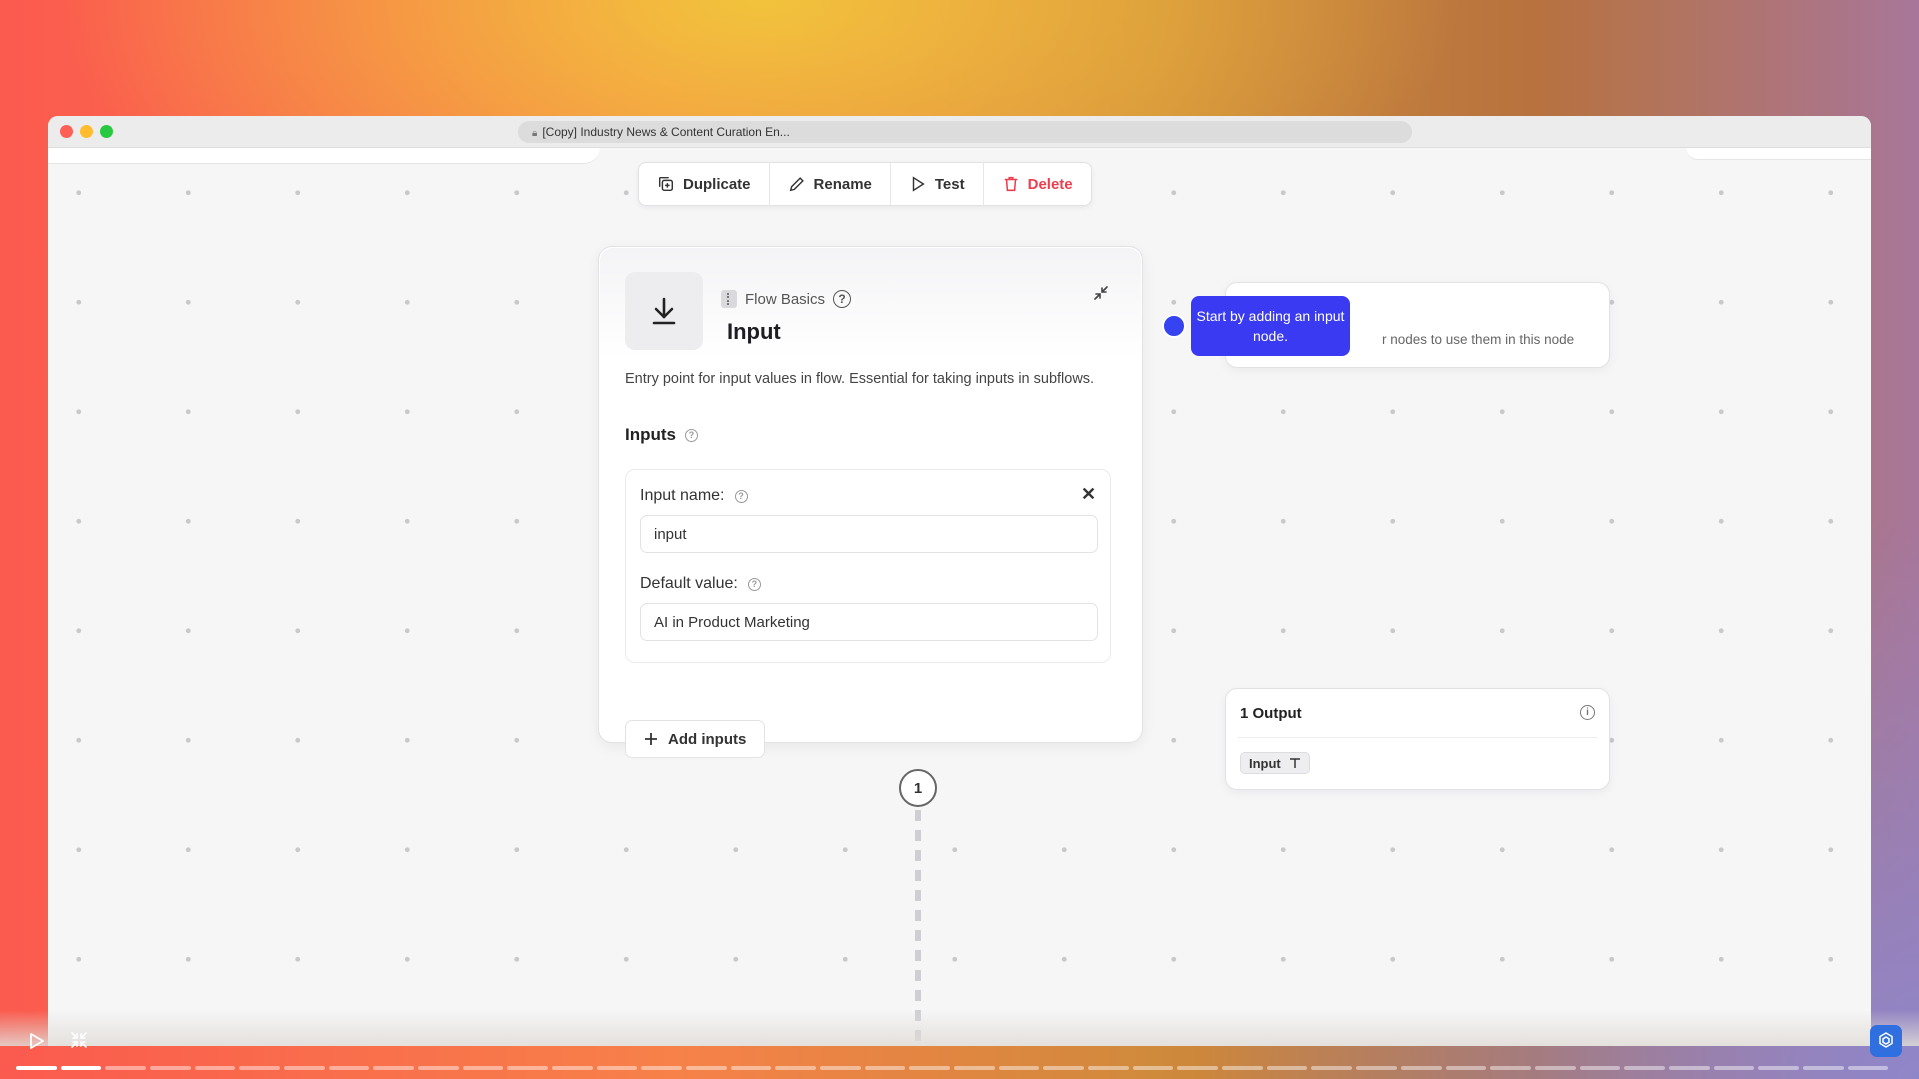 The width and height of the screenshot is (1919, 1079). Describe the element at coordinates (66, 131) in the screenshot. I see `close-window-button` at that location.